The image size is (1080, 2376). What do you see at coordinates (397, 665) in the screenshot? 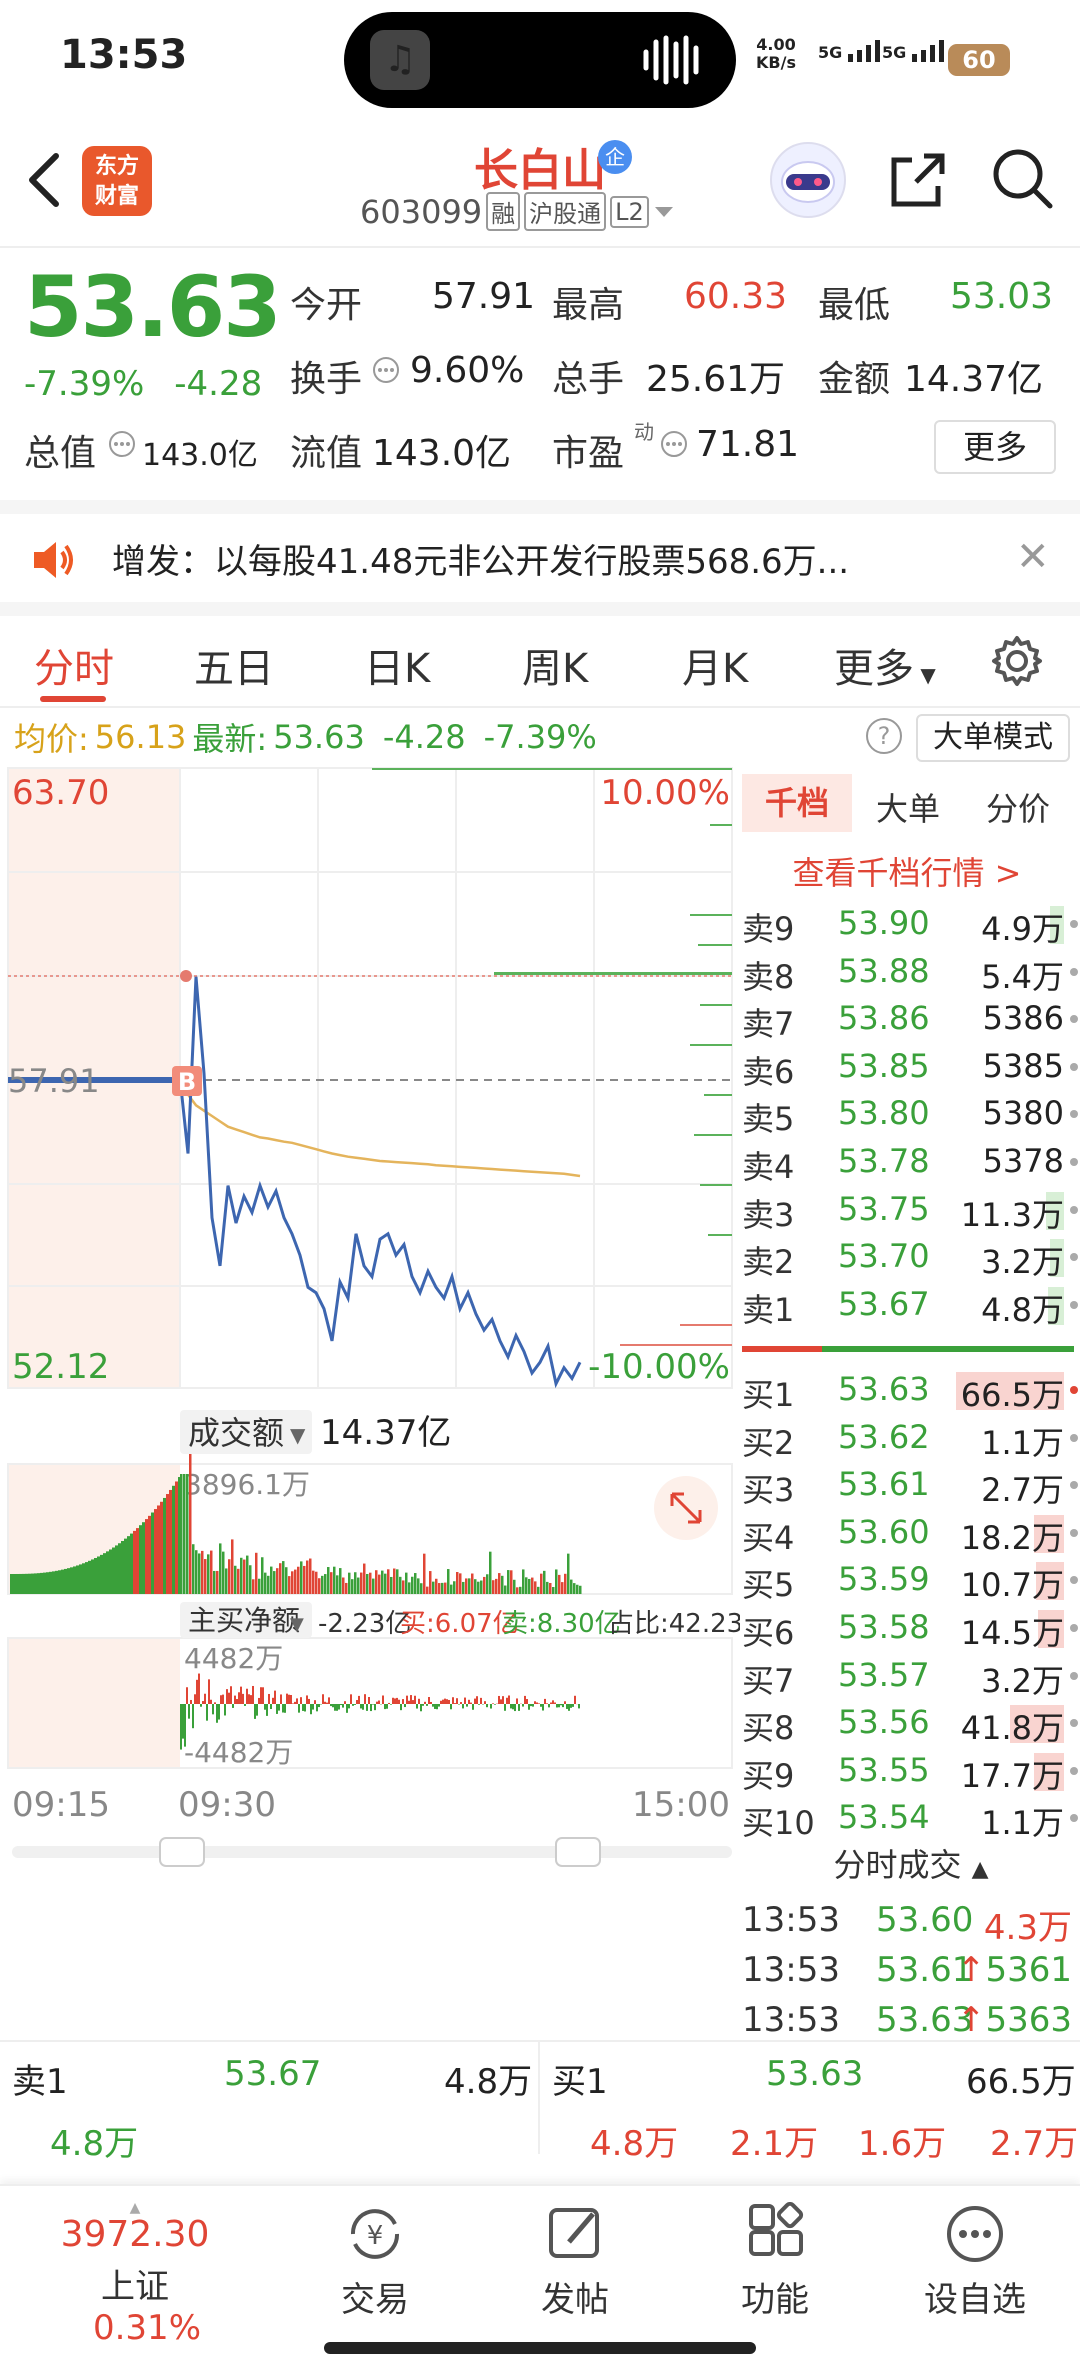
I see `tab-daily-k: 日K` at bounding box center [397, 665].